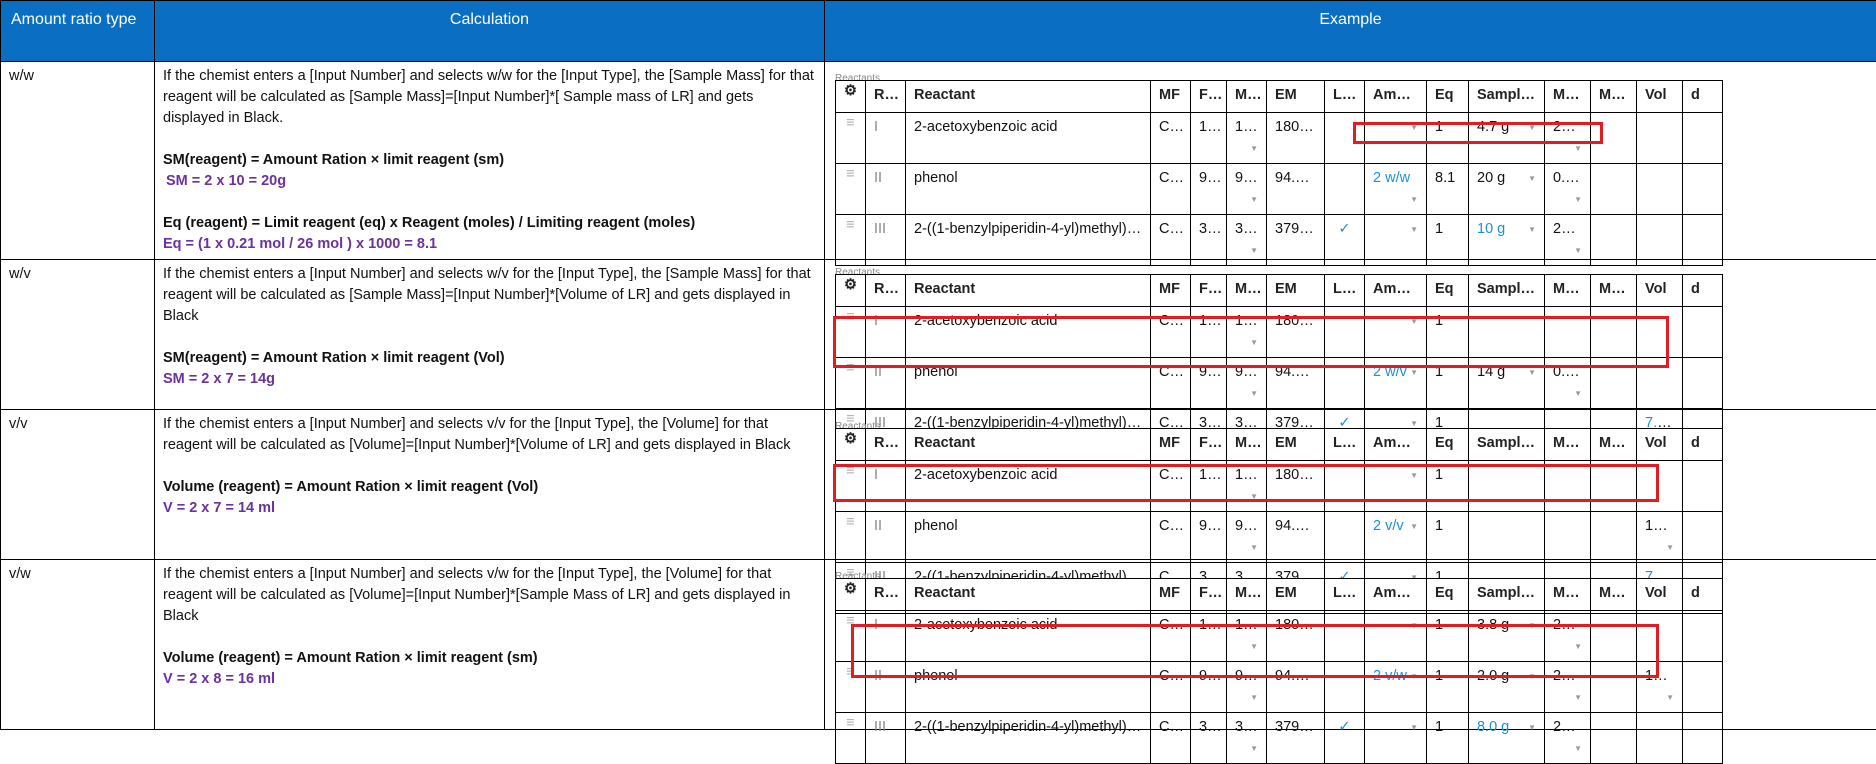 This screenshot has width=1876, height=764. What do you see at coordinates (1568, 537) in the screenshot?
I see `moles-select` at bounding box center [1568, 537].